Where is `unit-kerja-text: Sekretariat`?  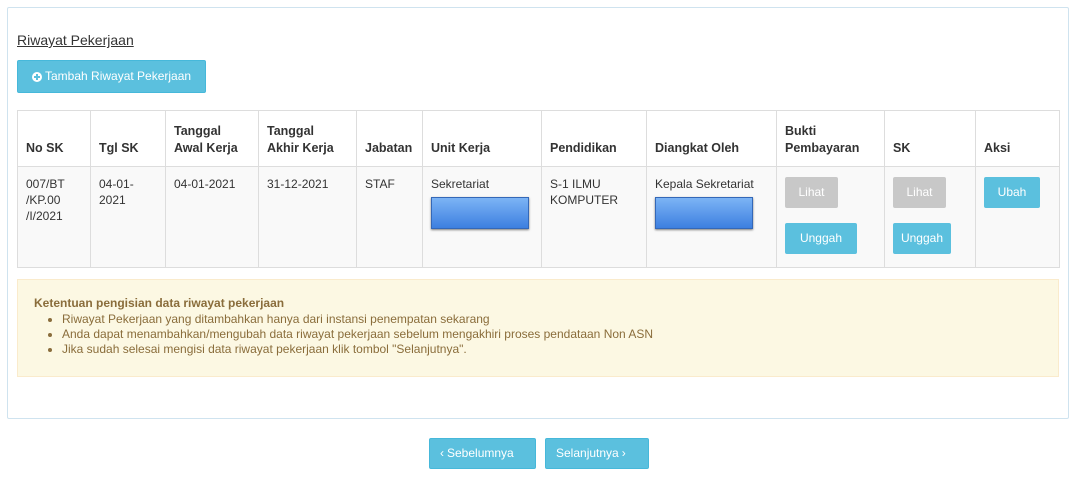 unit-kerja-text: Sekretariat is located at coordinates (460, 184).